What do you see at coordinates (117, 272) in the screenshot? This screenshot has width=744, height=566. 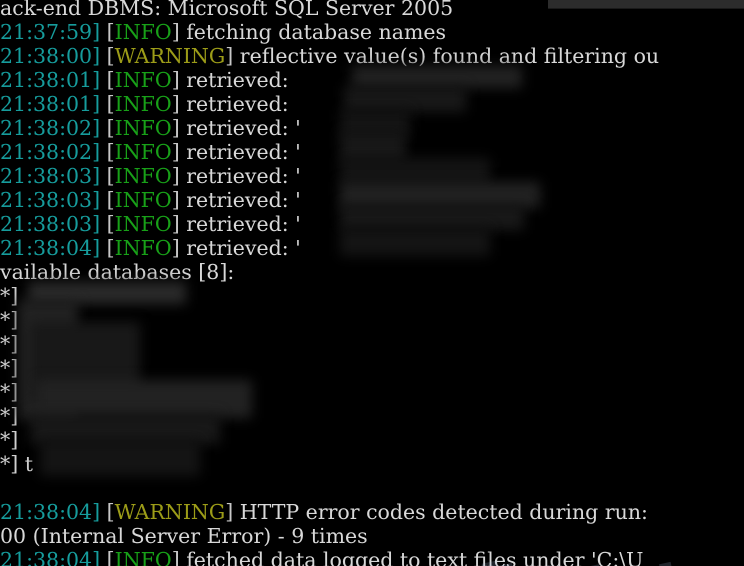 I see `log-message: vailable databases [8]:` at bounding box center [117, 272].